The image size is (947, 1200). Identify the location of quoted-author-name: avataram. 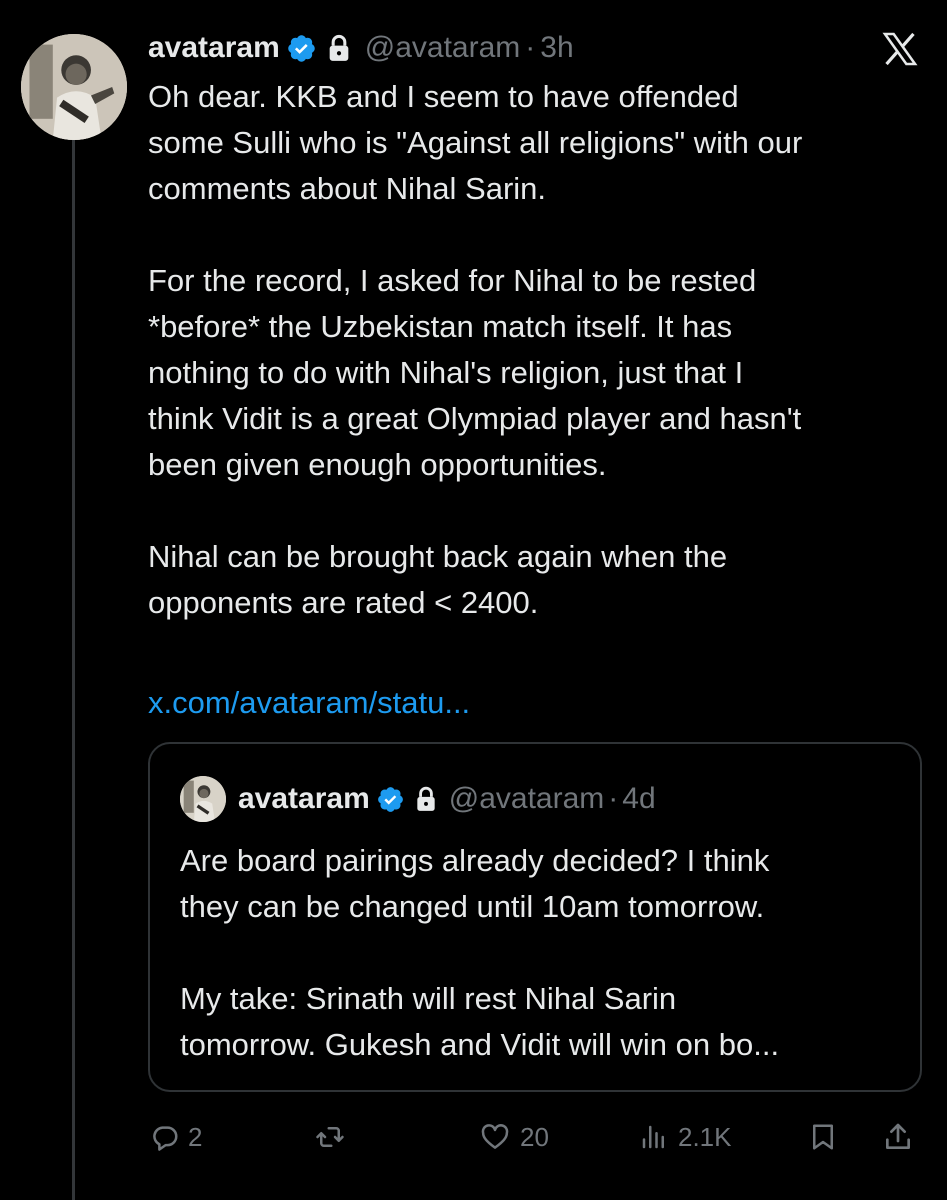
(304, 798).